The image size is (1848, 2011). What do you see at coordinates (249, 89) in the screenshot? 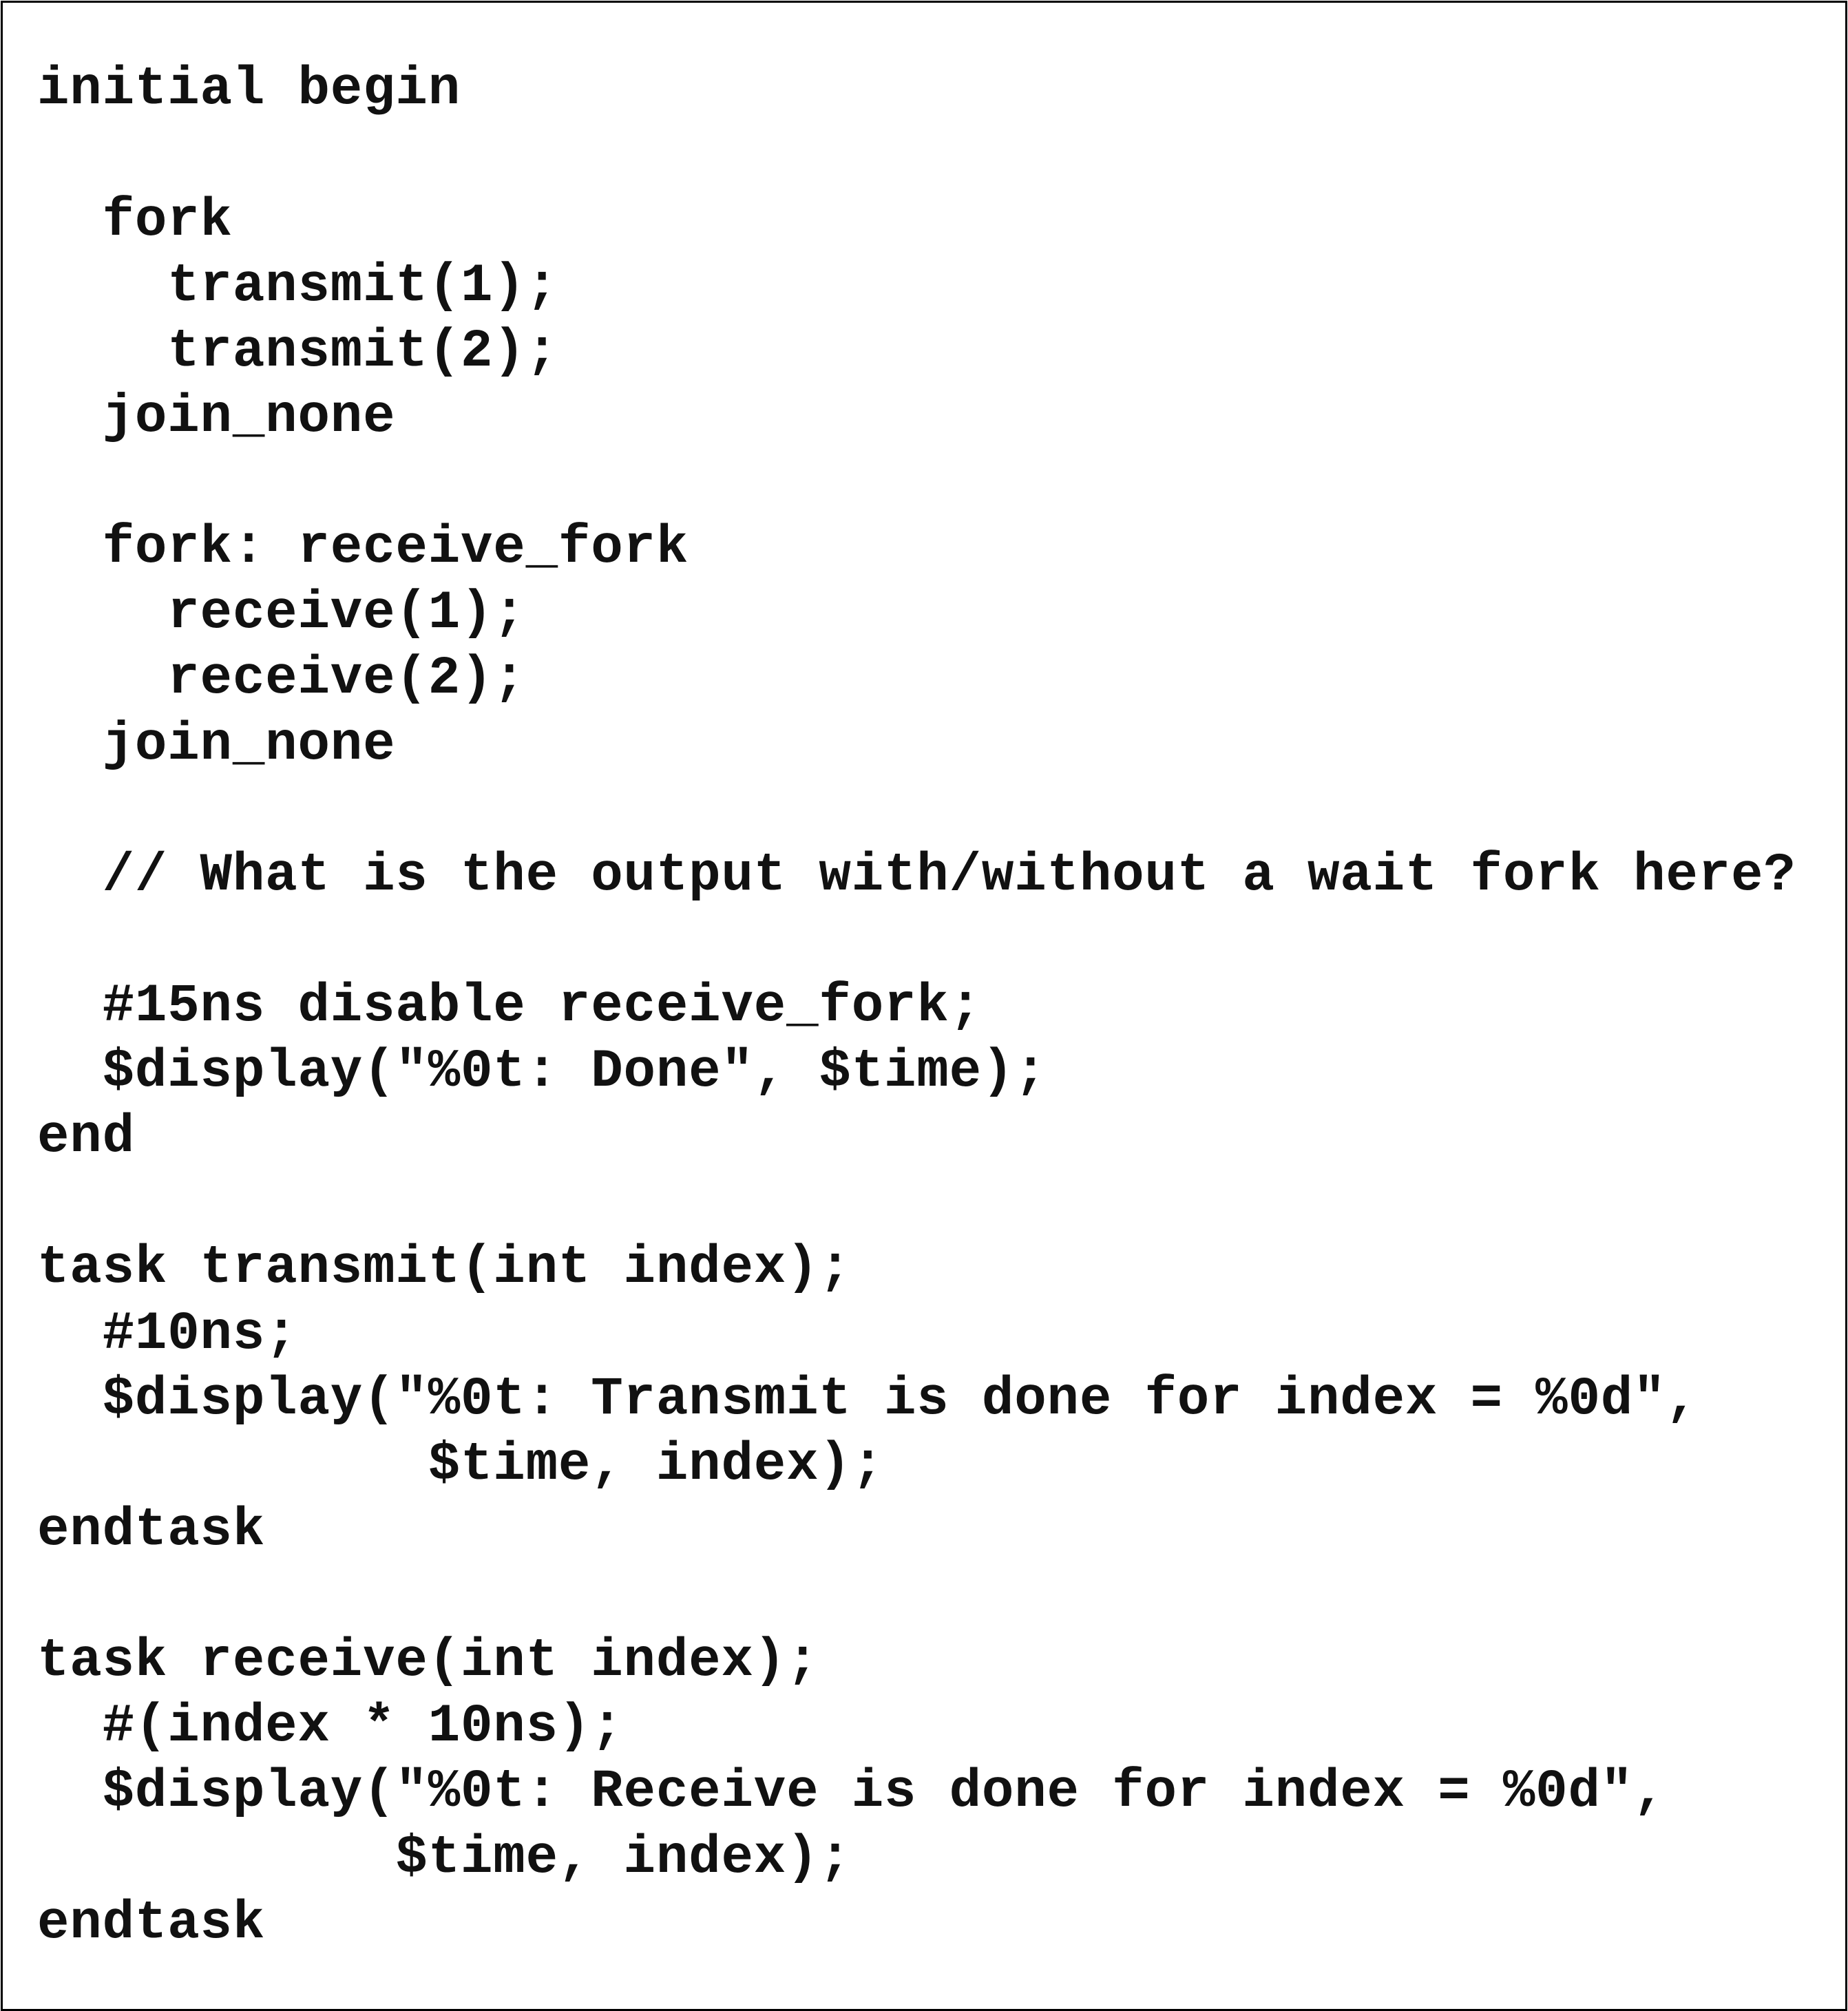
I see `code-line-1: initial begin` at bounding box center [249, 89].